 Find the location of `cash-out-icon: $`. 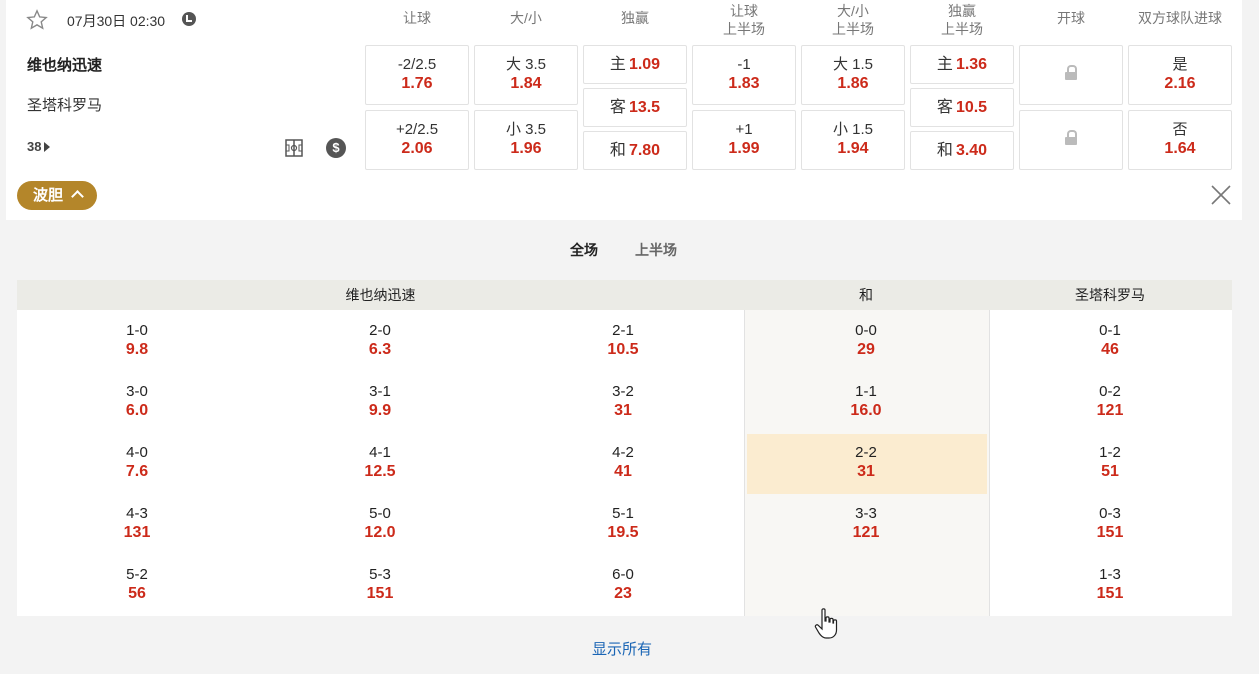

cash-out-icon: $ is located at coordinates (336, 148).